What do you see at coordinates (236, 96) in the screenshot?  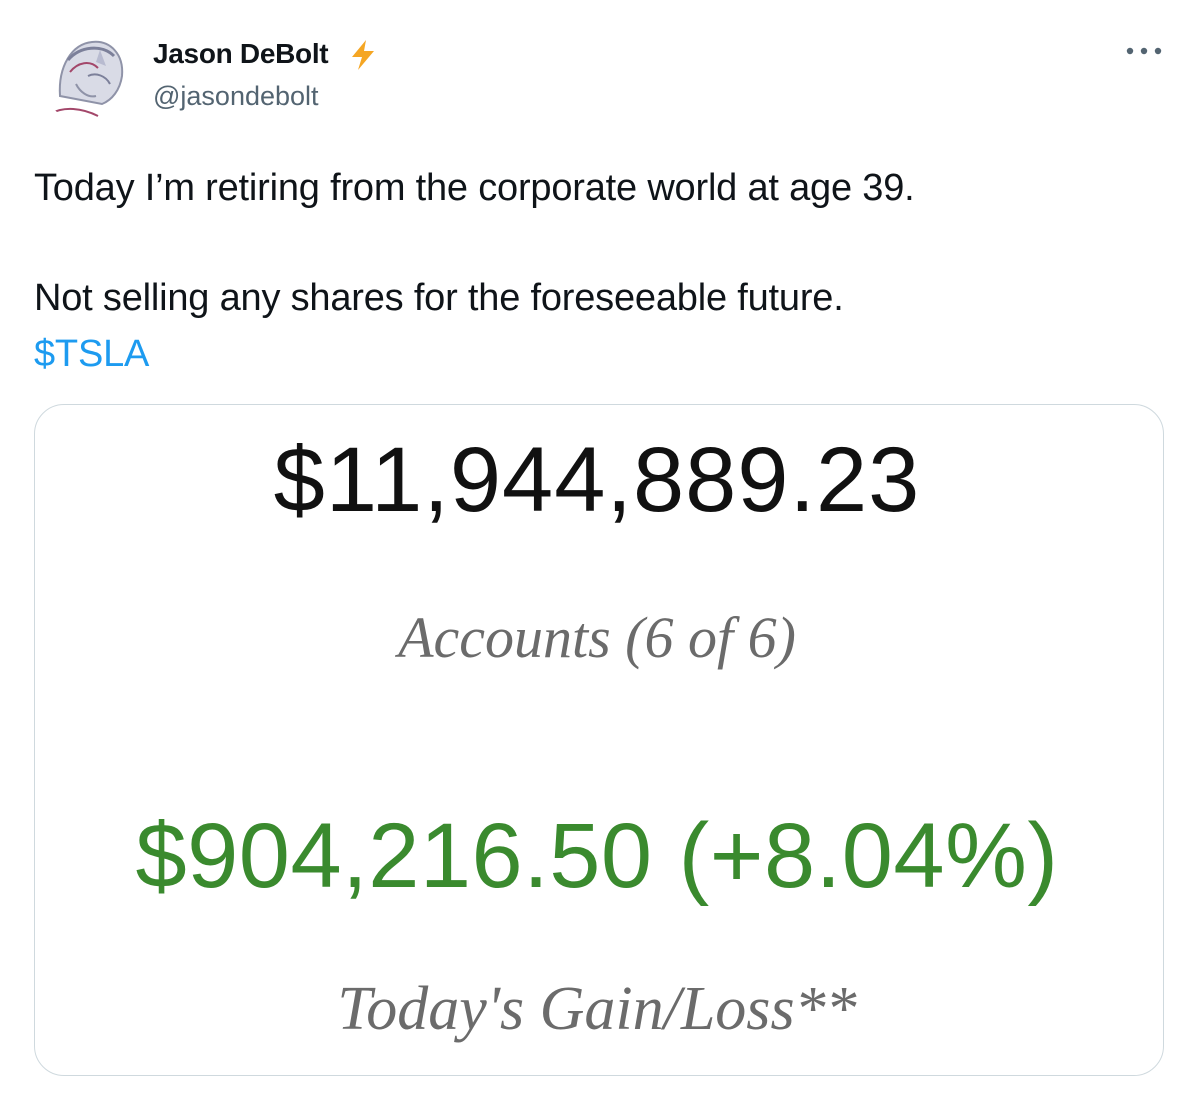 I see `author-handle: @jasondebolt` at bounding box center [236, 96].